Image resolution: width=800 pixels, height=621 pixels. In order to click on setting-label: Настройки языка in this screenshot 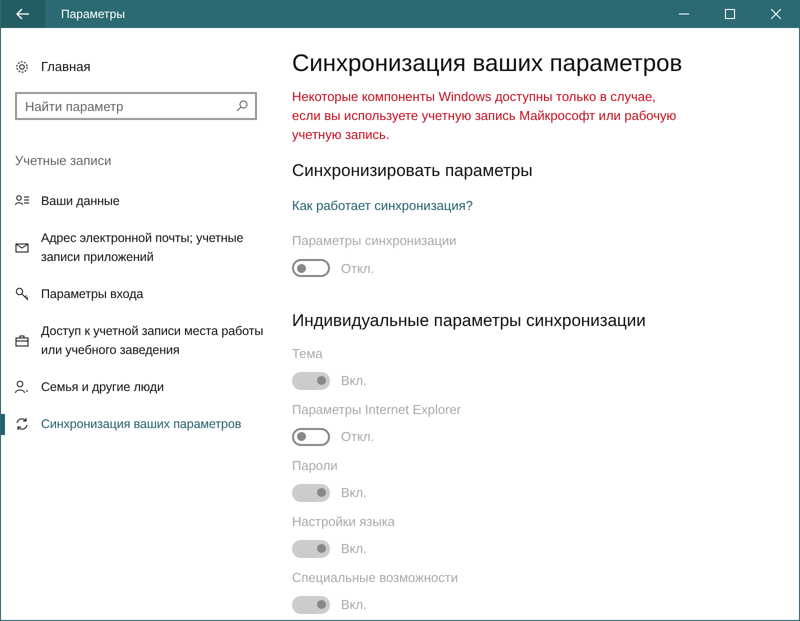, I will do `click(344, 521)`.